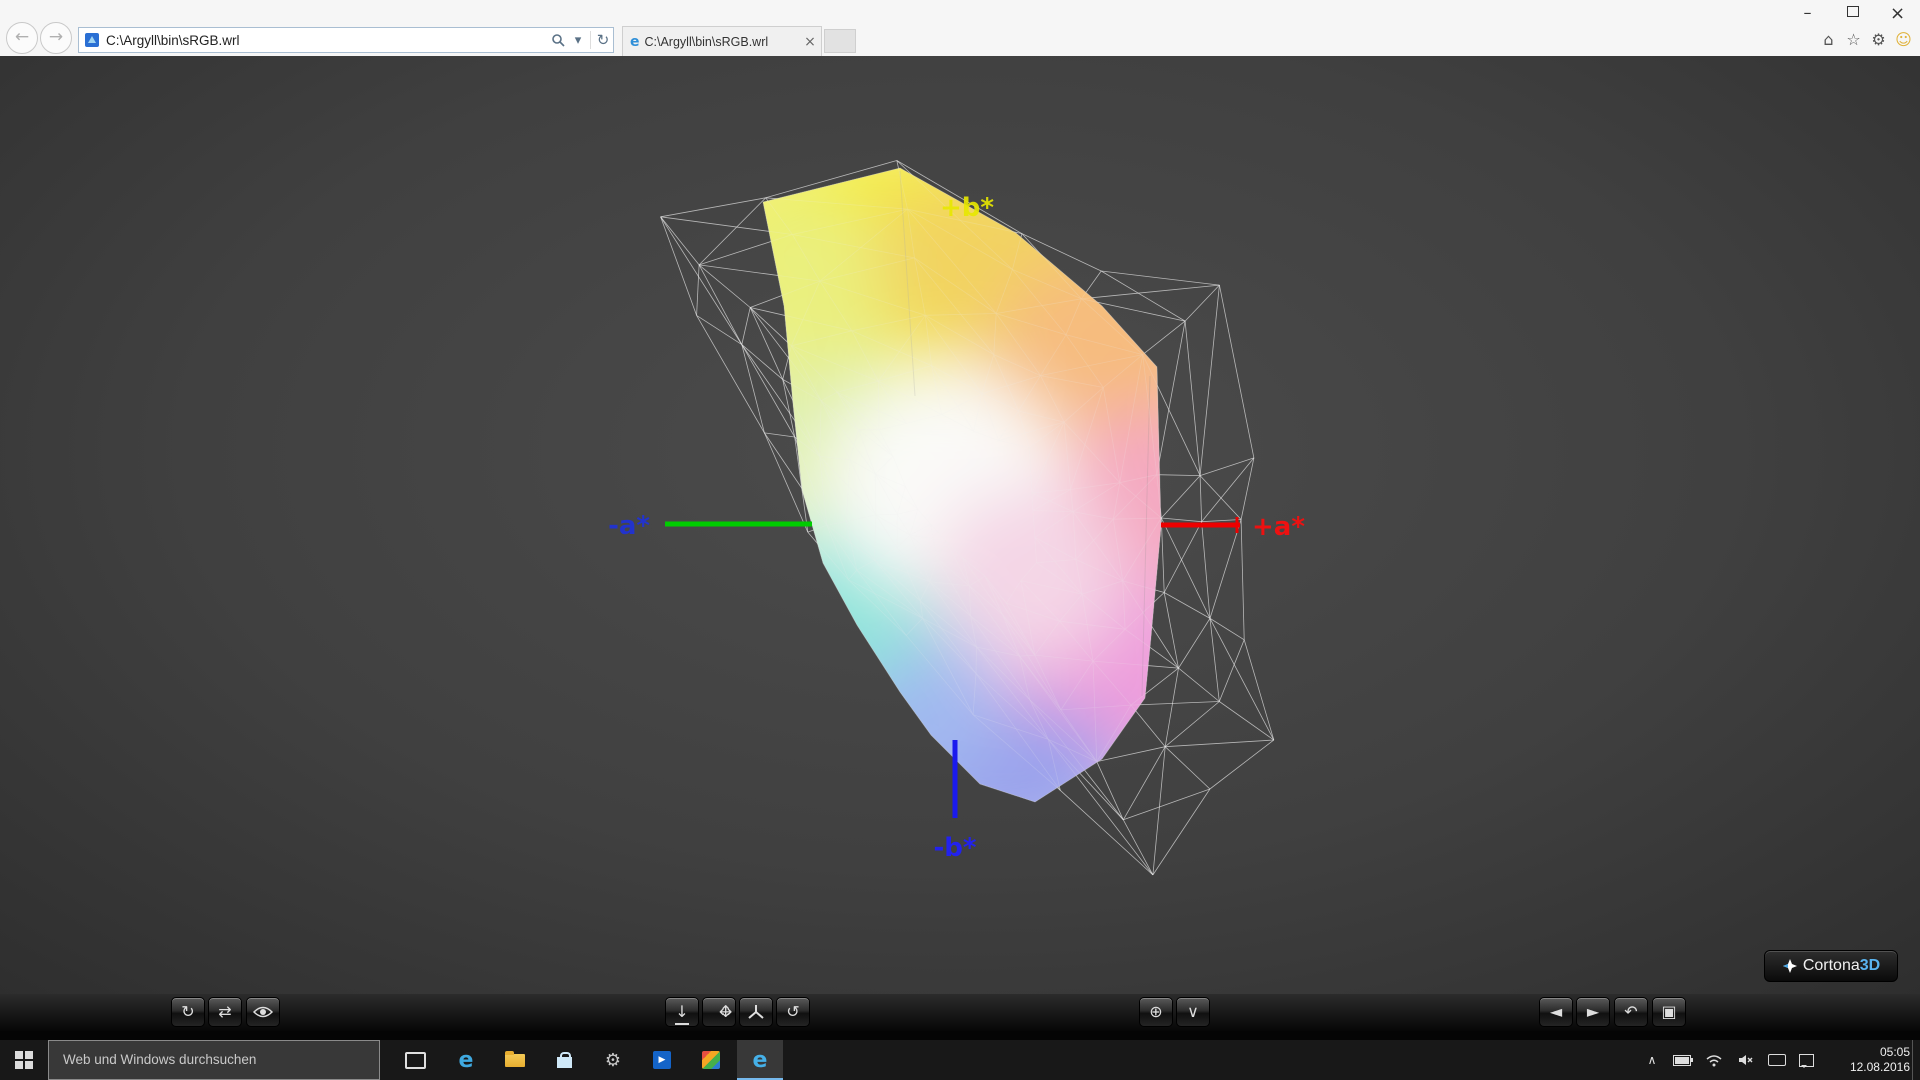 This screenshot has height=1080, width=1920. I want to click on tab-title: C:\Argyll\bin\sRGB.wrl, so click(706, 41).